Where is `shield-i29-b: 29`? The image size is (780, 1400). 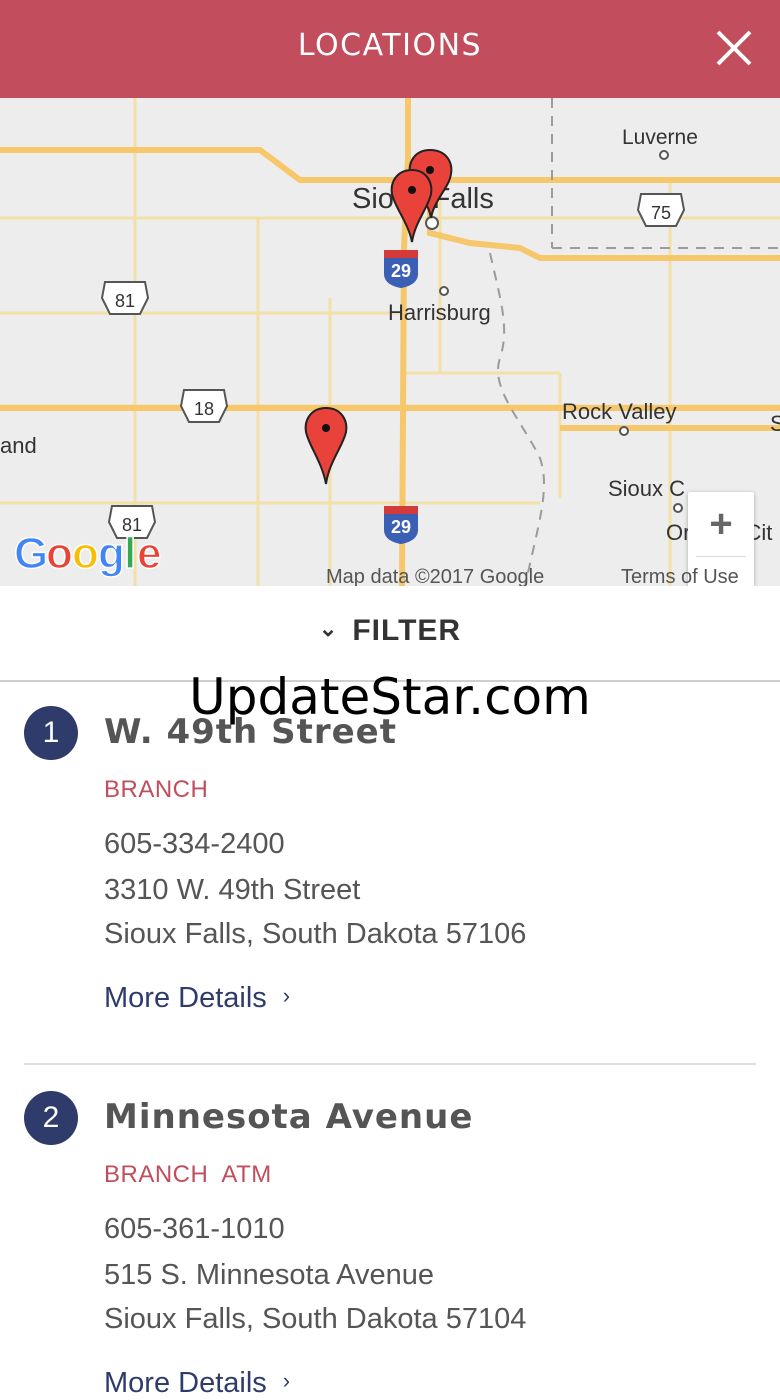 shield-i29-b: 29 is located at coordinates (401, 527).